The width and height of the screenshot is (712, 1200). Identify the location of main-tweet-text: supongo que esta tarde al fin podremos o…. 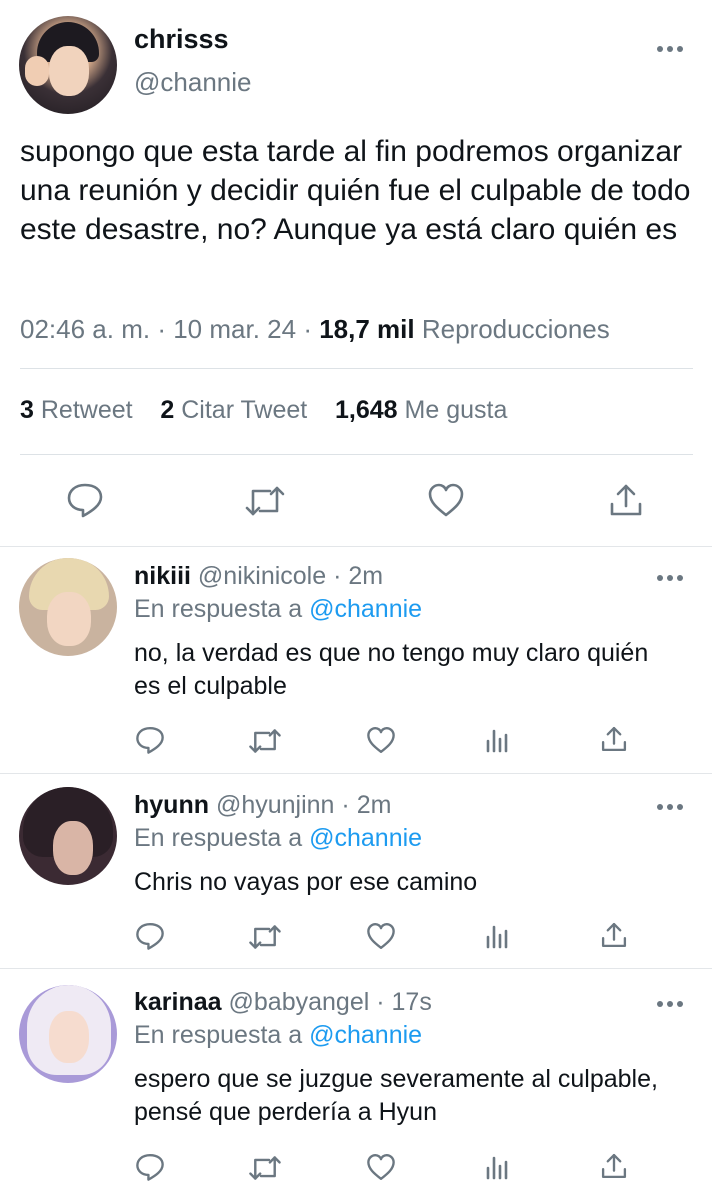
(355, 190).